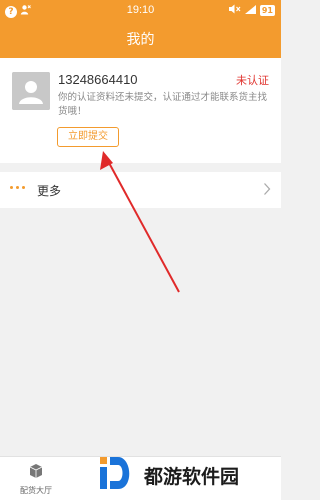  Describe the element at coordinates (267, 10) in the screenshot. I see `battery-indicator: 91` at that location.